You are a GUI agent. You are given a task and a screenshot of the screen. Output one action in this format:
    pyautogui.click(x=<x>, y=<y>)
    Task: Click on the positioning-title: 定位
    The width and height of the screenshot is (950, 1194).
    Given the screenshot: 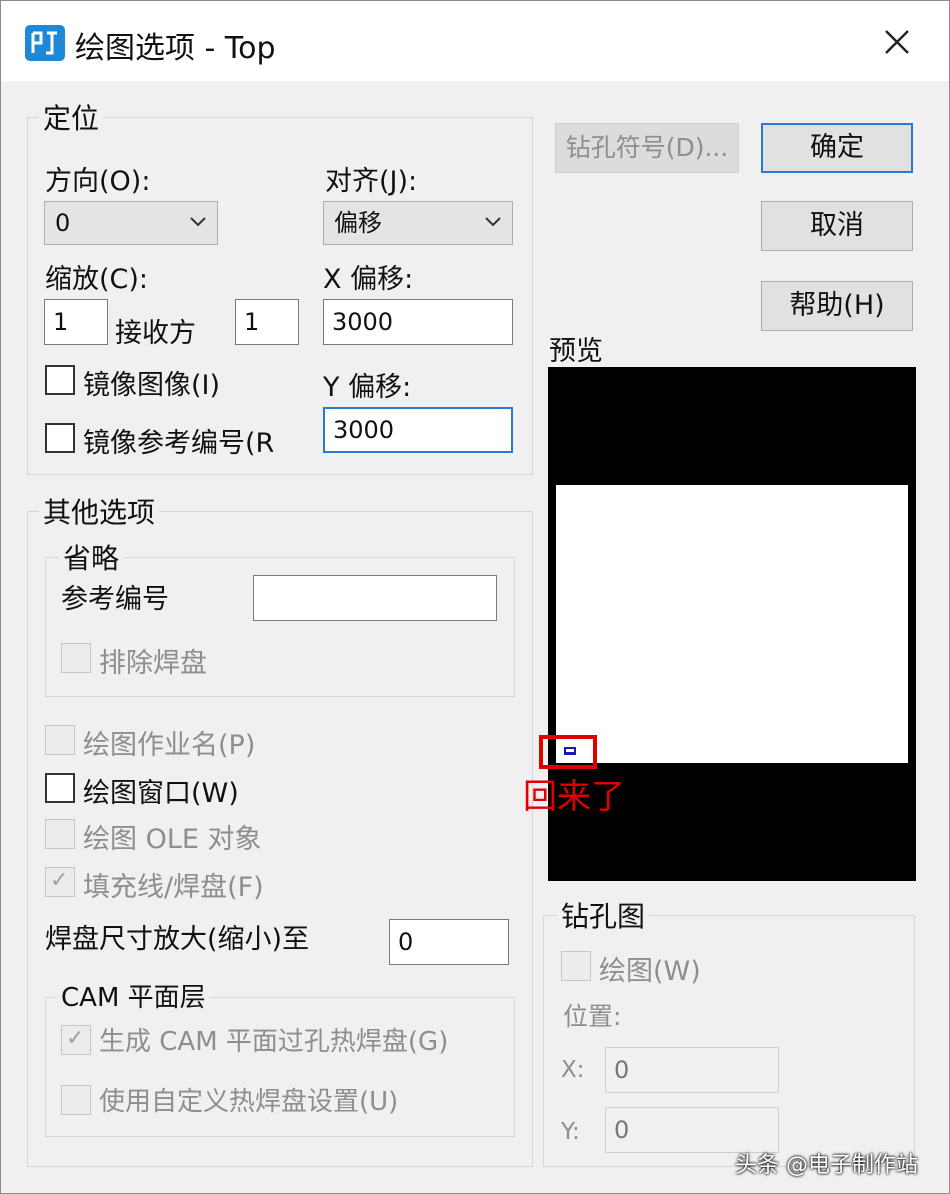 What is the action you would take?
    pyautogui.click(x=71, y=117)
    